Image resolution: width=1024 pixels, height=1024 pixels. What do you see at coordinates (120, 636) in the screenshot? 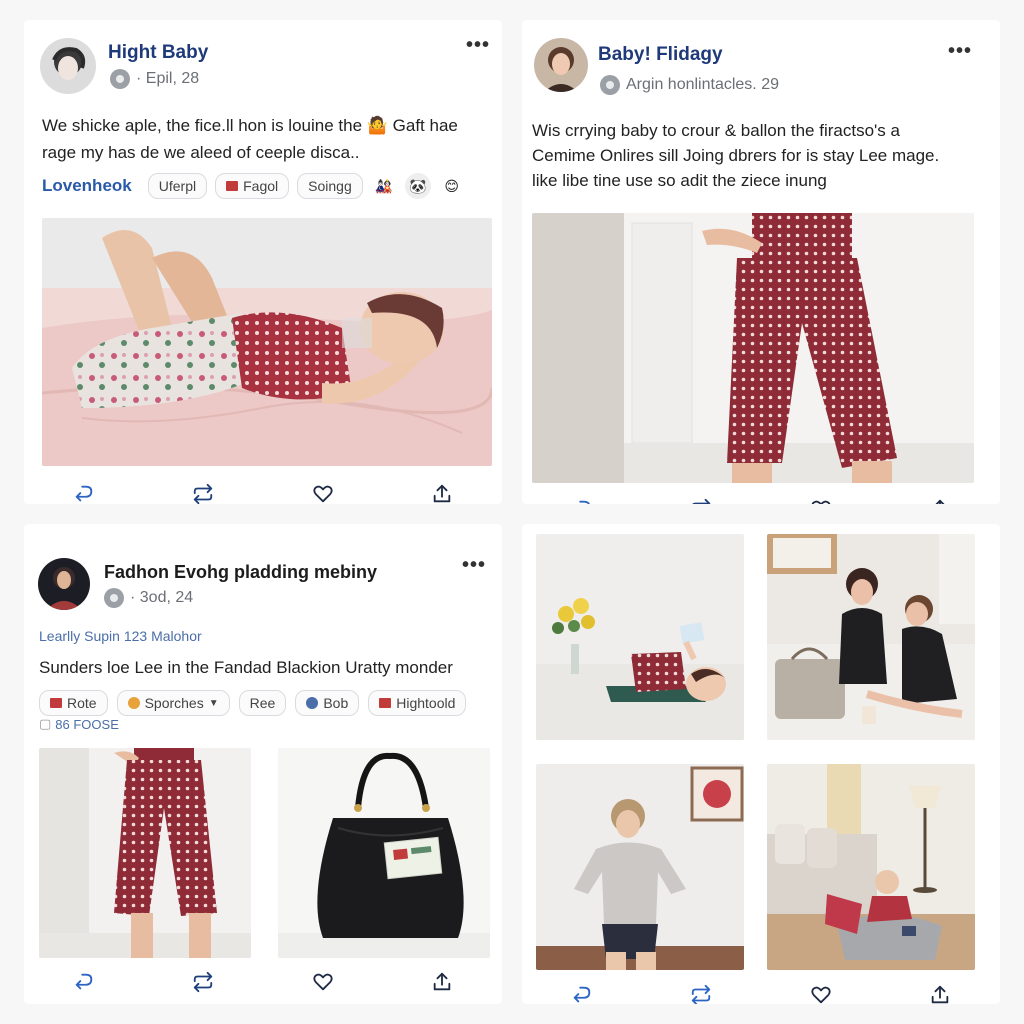
I see `post-subtitle: Learlly Supin 123 Malohor` at bounding box center [120, 636].